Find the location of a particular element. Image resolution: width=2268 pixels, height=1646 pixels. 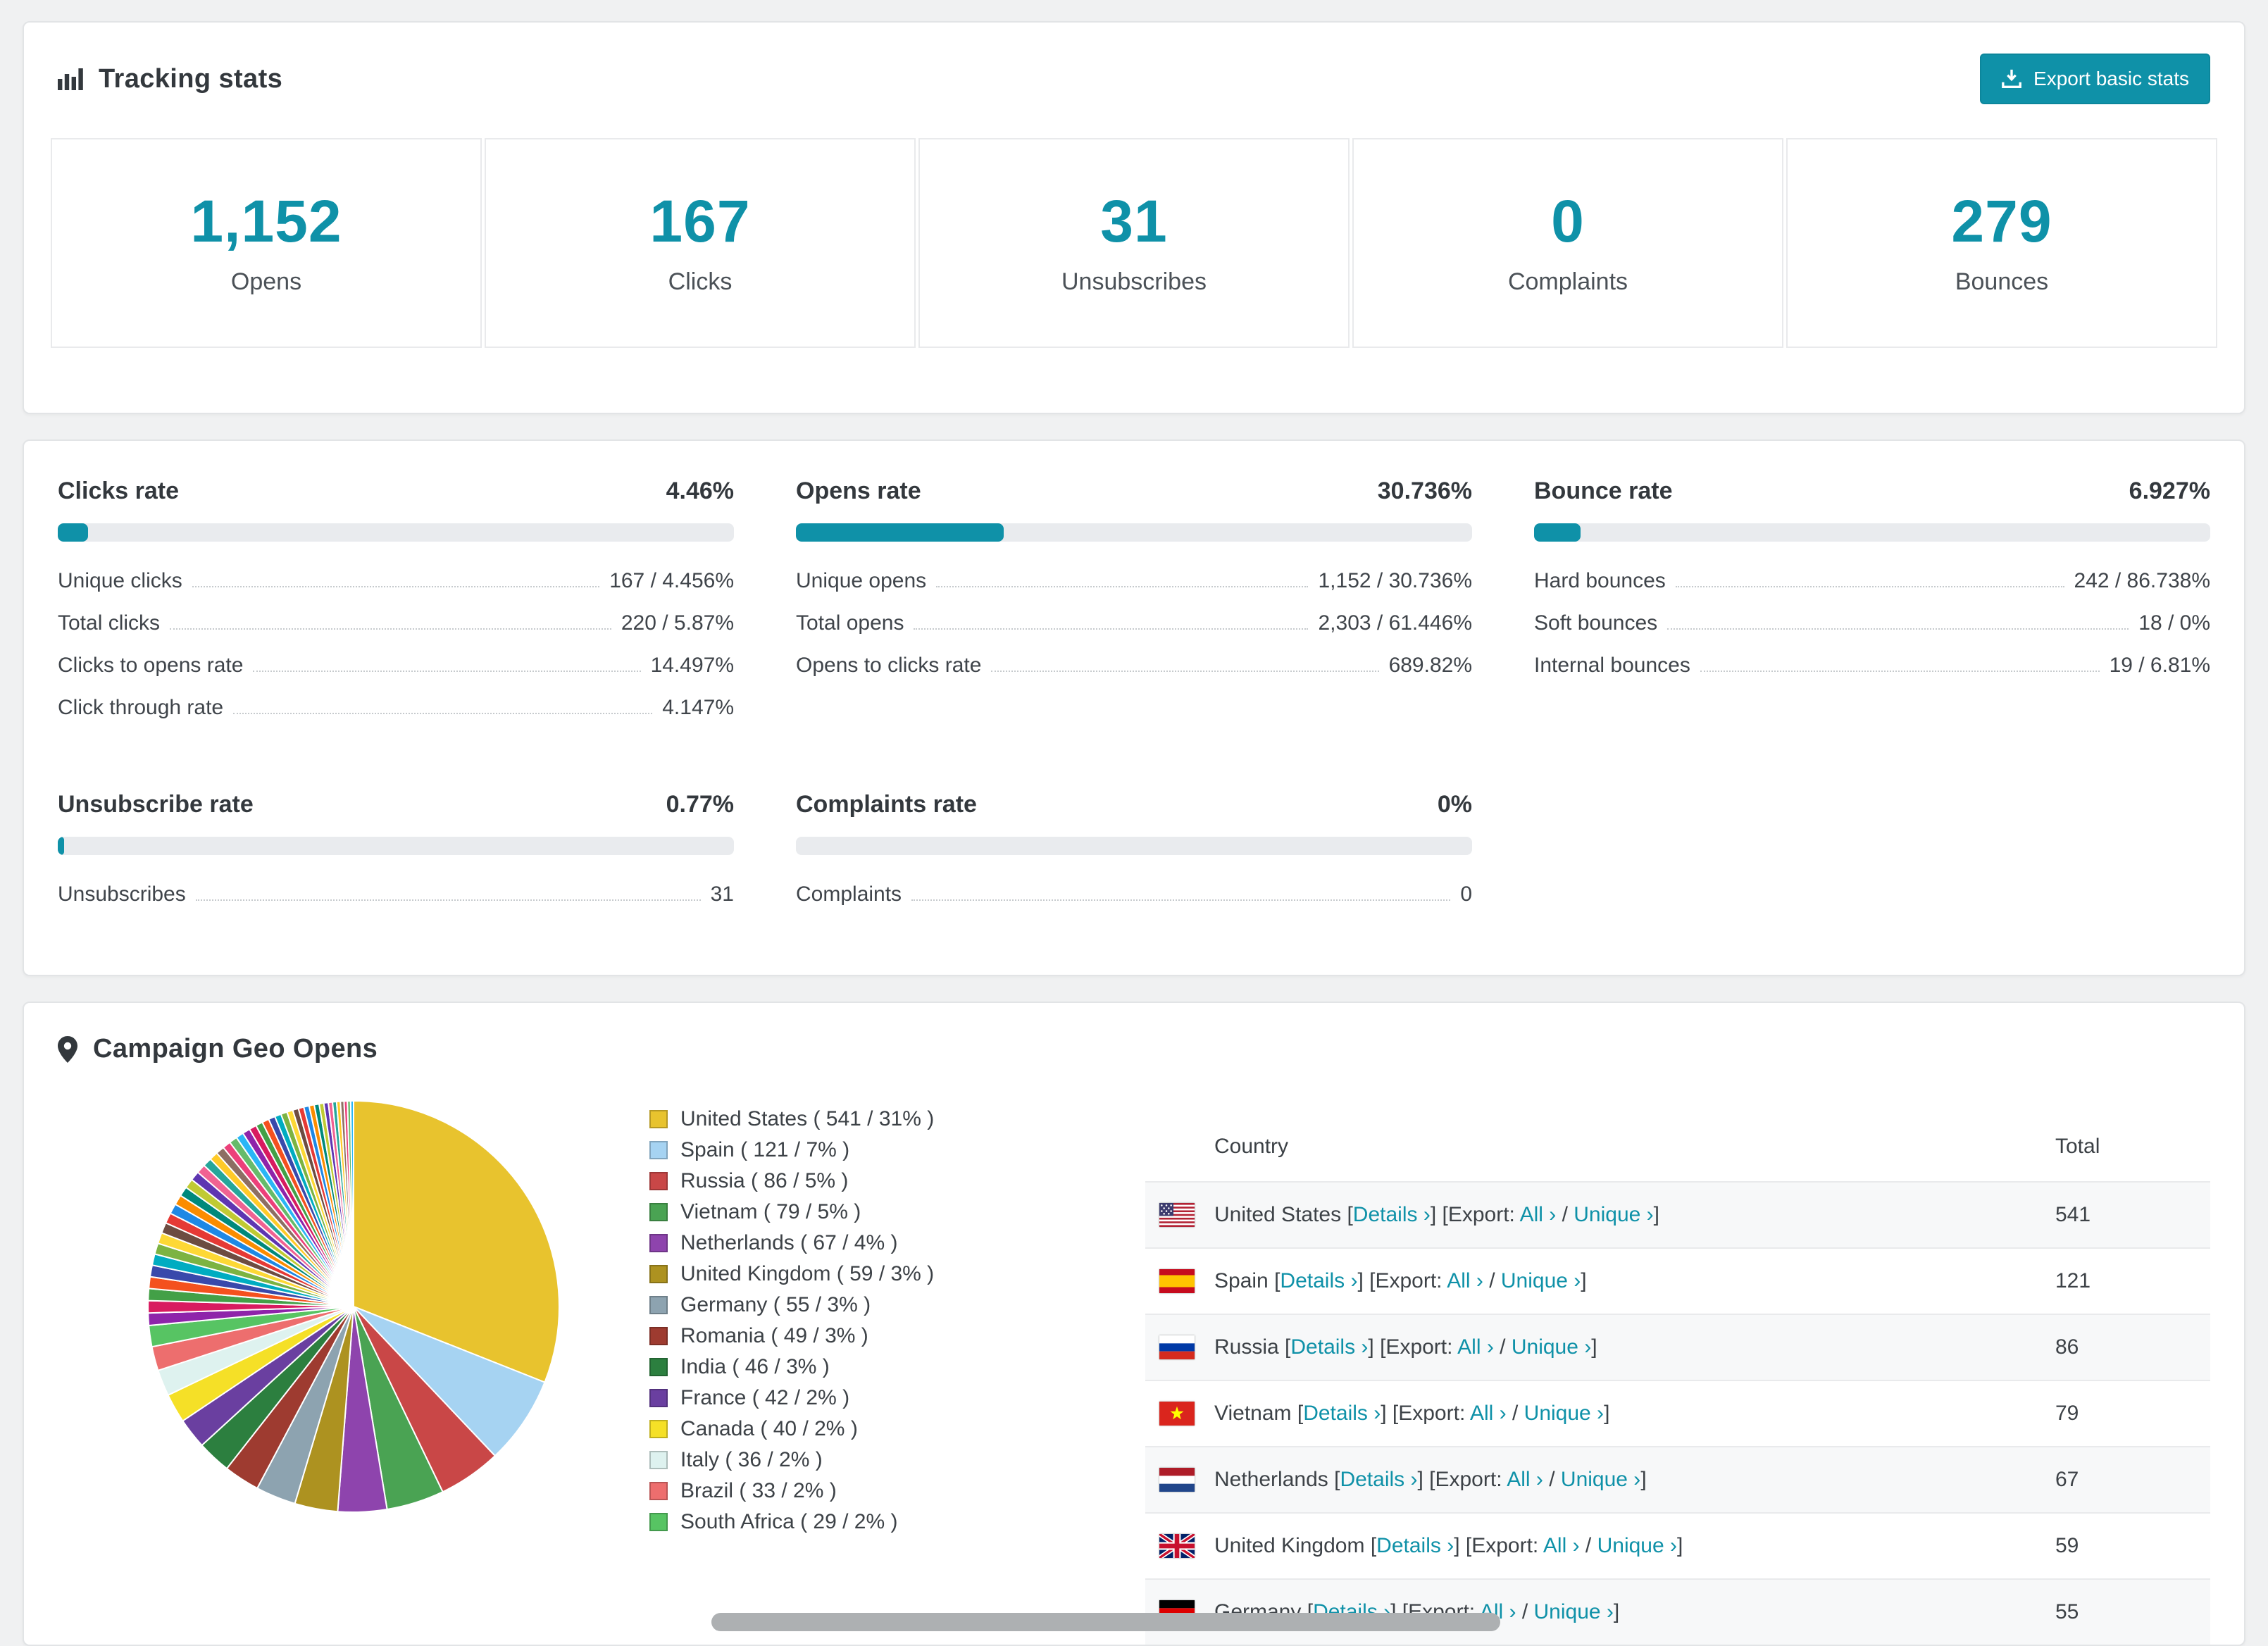

country-total: 55 is located at coordinates (2067, 1611).